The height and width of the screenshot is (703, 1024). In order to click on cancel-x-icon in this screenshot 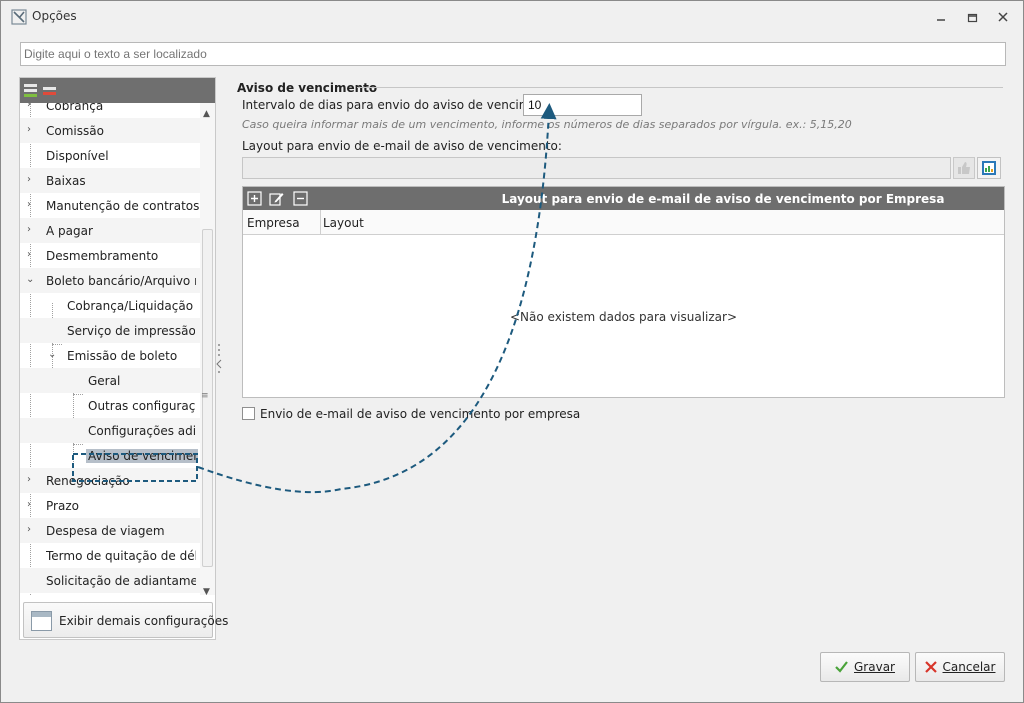, I will do `click(930, 667)`.